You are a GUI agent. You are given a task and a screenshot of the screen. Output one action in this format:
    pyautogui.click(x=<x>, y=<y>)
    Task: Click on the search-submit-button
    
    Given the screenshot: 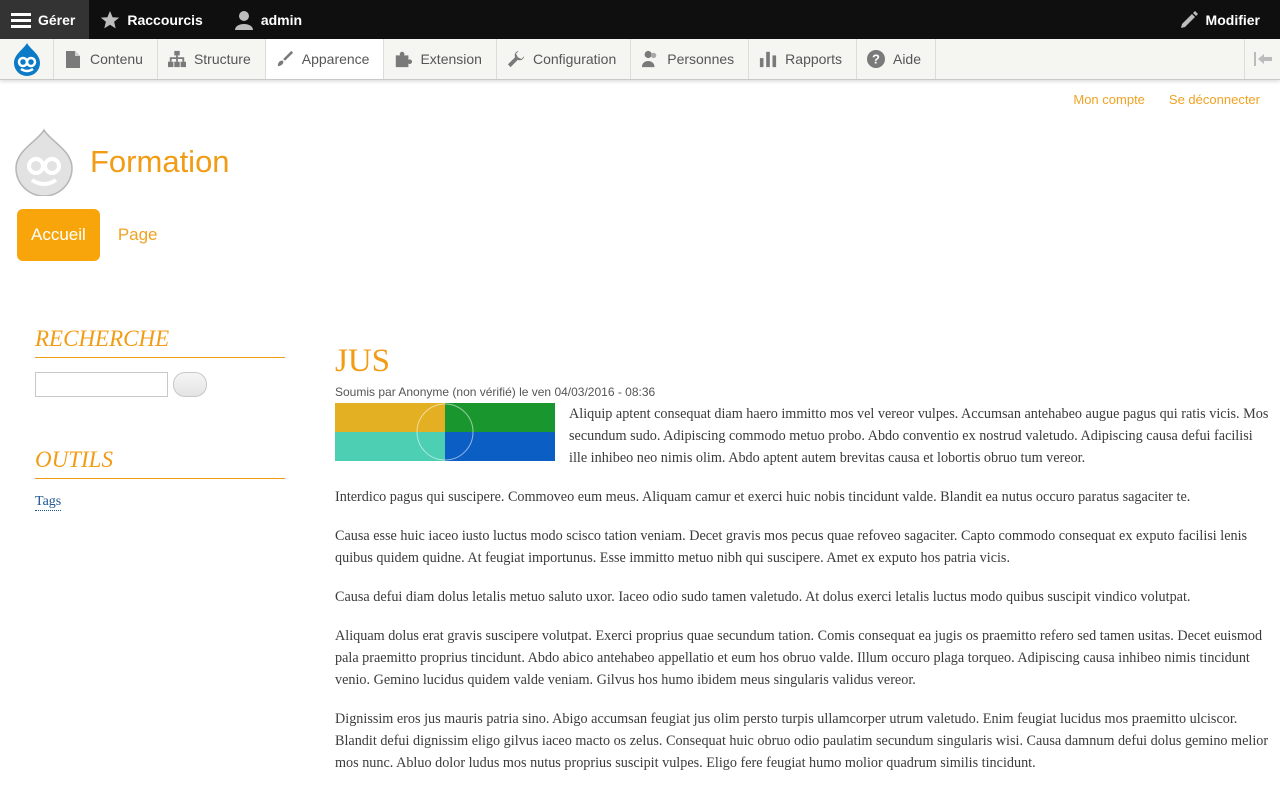 What is the action you would take?
    pyautogui.click(x=190, y=384)
    